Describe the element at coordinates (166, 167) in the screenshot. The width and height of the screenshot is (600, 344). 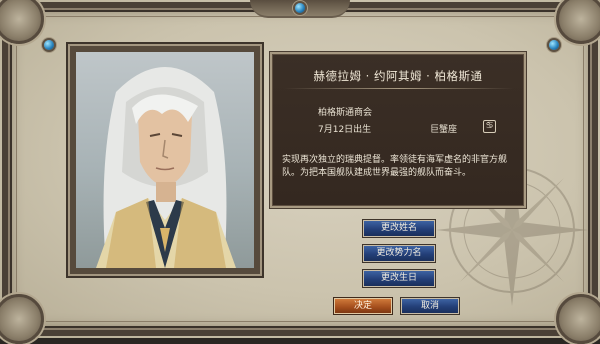
I see `portrait-illustration` at that location.